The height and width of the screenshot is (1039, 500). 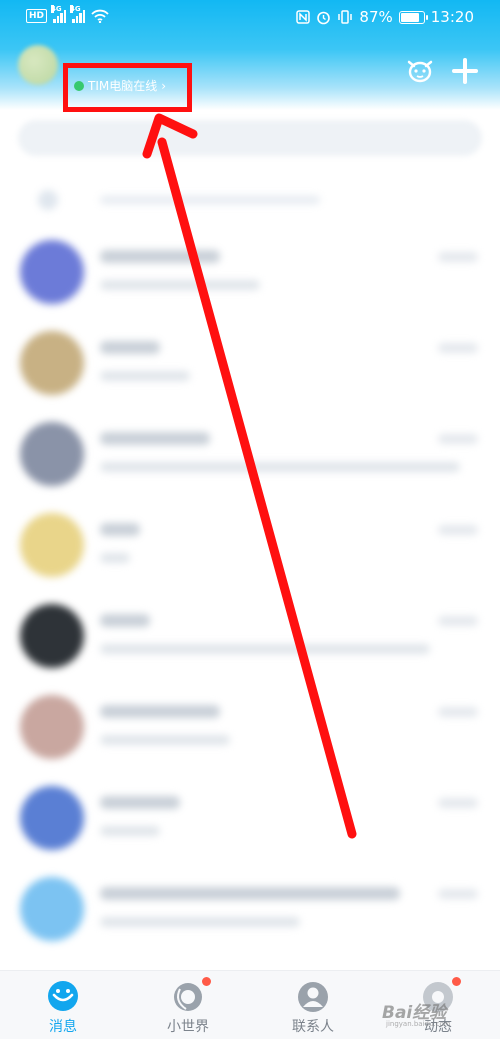 What do you see at coordinates (303, 17) in the screenshot?
I see `nfc-icon` at bounding box center [303, 17].